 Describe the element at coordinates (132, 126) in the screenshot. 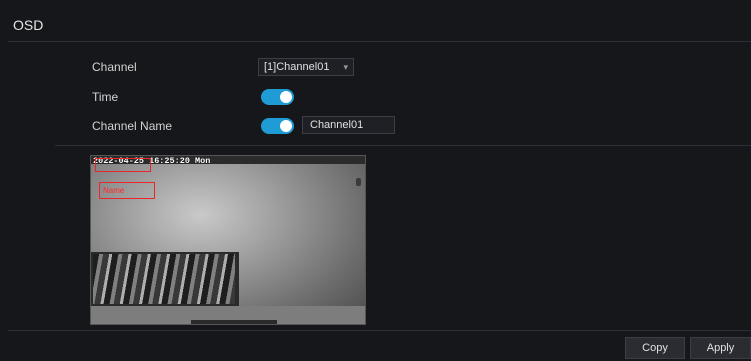

I see `channel-name-label: Channel Name` at that location.